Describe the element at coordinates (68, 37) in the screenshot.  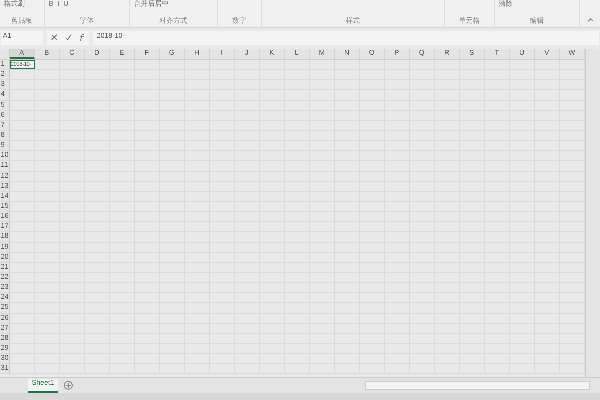
I see `check-icon` at that location.